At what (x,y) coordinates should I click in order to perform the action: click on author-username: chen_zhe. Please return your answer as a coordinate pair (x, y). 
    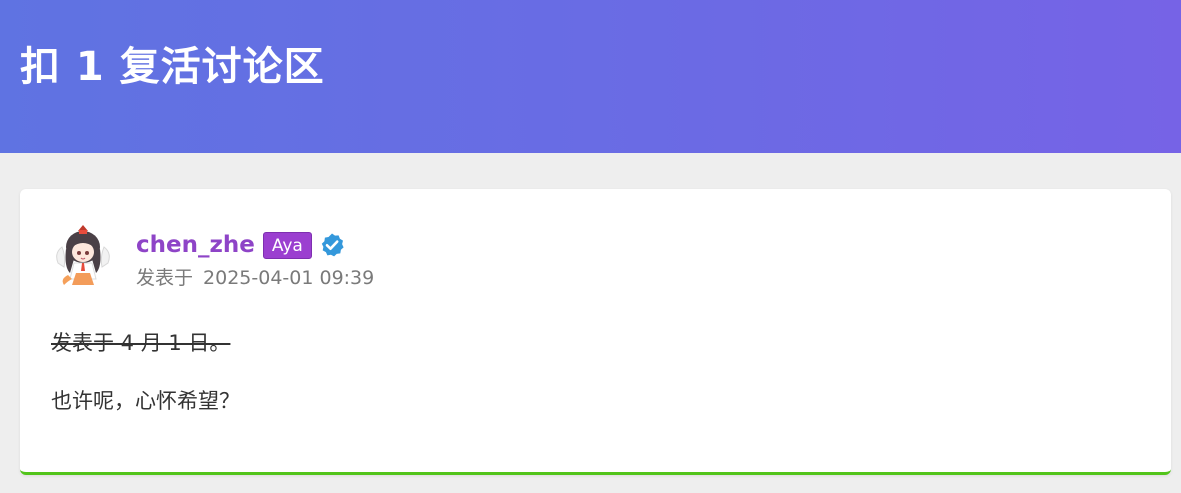
    Looking at the image, I should click on (195, 245).